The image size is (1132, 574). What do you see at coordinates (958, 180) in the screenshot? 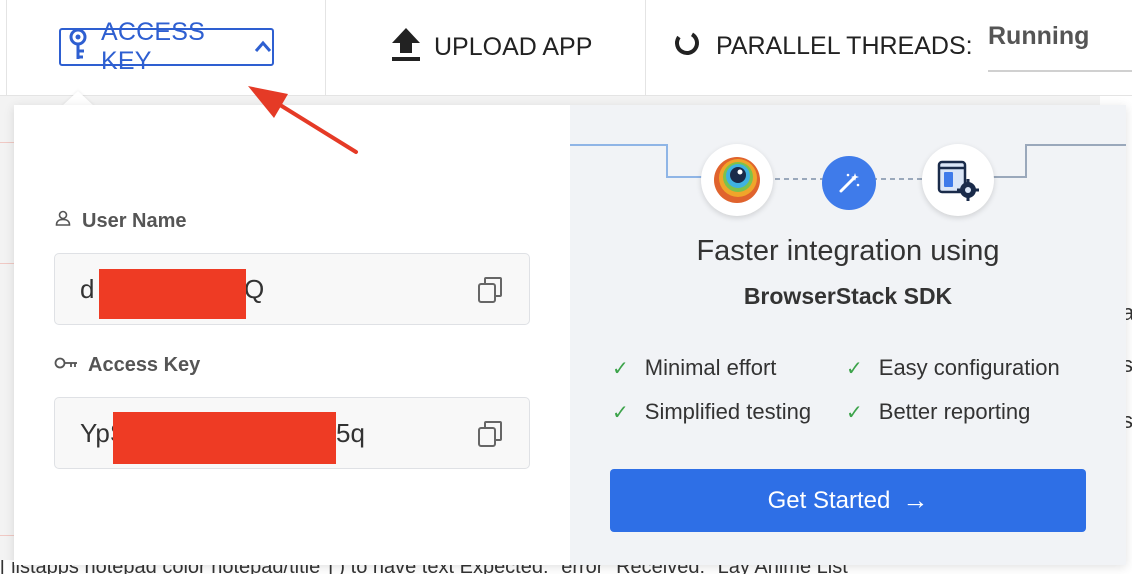
I see `app-settings-icon` at bounding box center [958, 180].